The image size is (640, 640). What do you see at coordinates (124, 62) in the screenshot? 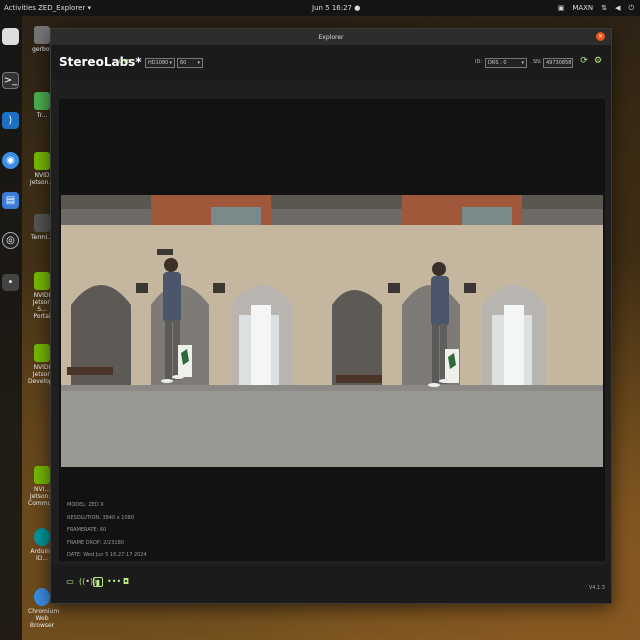
I see `live-indicator: LIVE` at bounding box center [124, 62].